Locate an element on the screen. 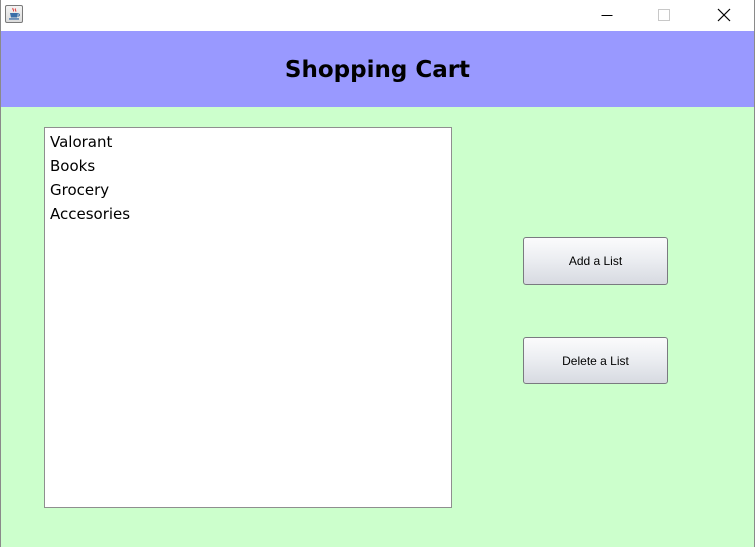 This screenshot has width=755, height=547. page-title: Shopping Cart is located at coordinates (377, 70).